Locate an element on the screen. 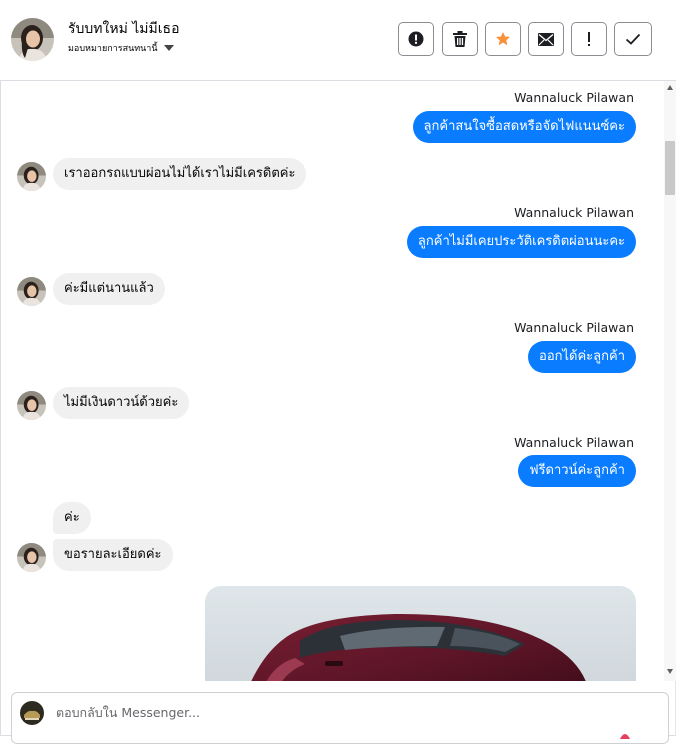 This screenshot has width=676, height=744. alert-circle-icon is located at coordinates (416, 39).